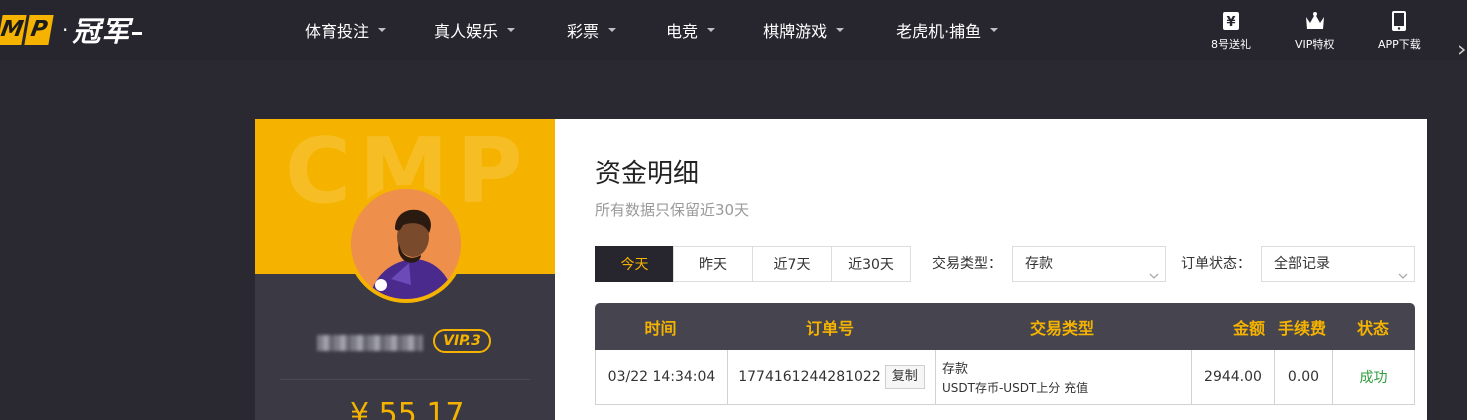  I want to click on nav-item-label: 体育投注, so click(337, 31).